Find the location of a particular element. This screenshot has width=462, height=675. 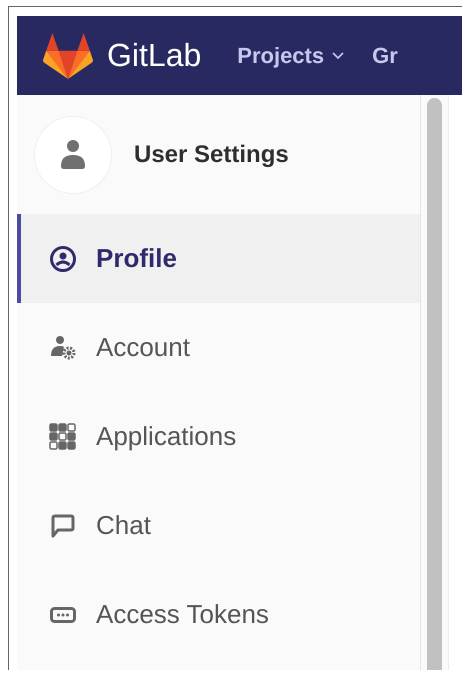

sidebar-item: Applications is located at coordinates (218, 436).